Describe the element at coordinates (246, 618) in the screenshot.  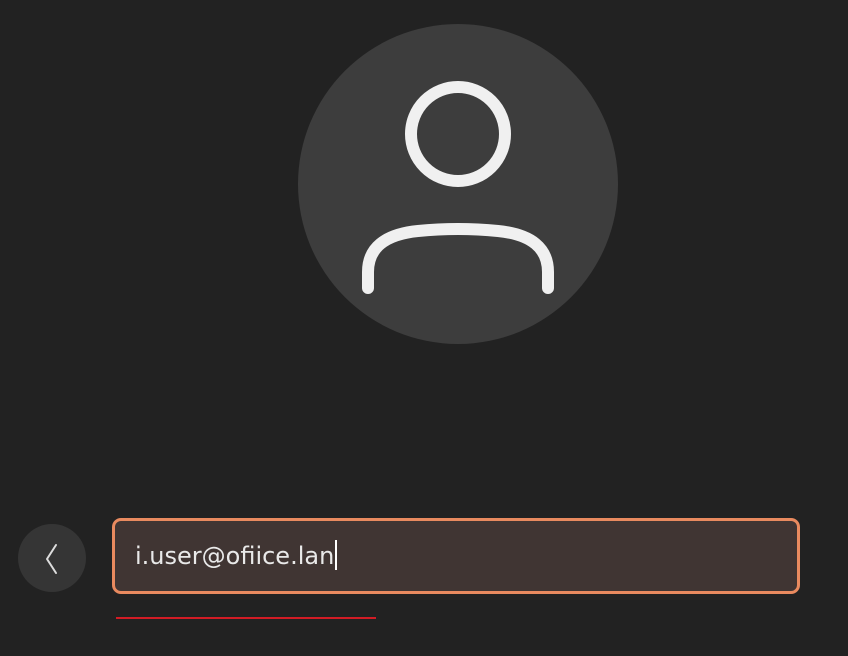
I see `auth-progress-bar` at that location.